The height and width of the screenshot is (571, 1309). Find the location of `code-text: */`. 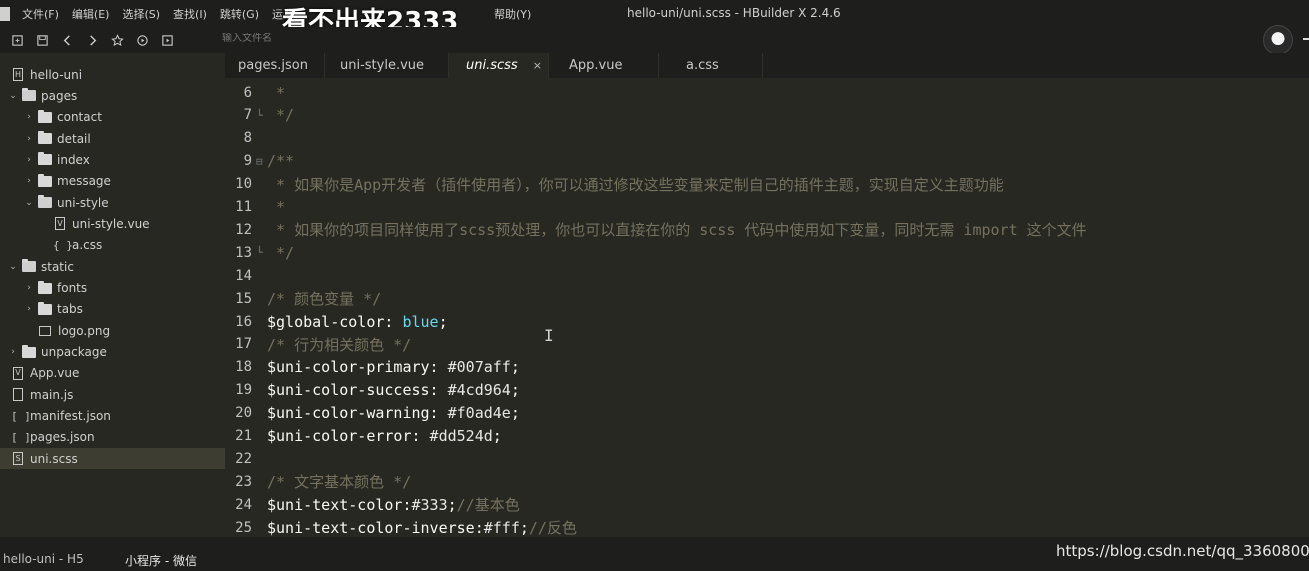

code-text: */ is located at coordinates (281, 115).